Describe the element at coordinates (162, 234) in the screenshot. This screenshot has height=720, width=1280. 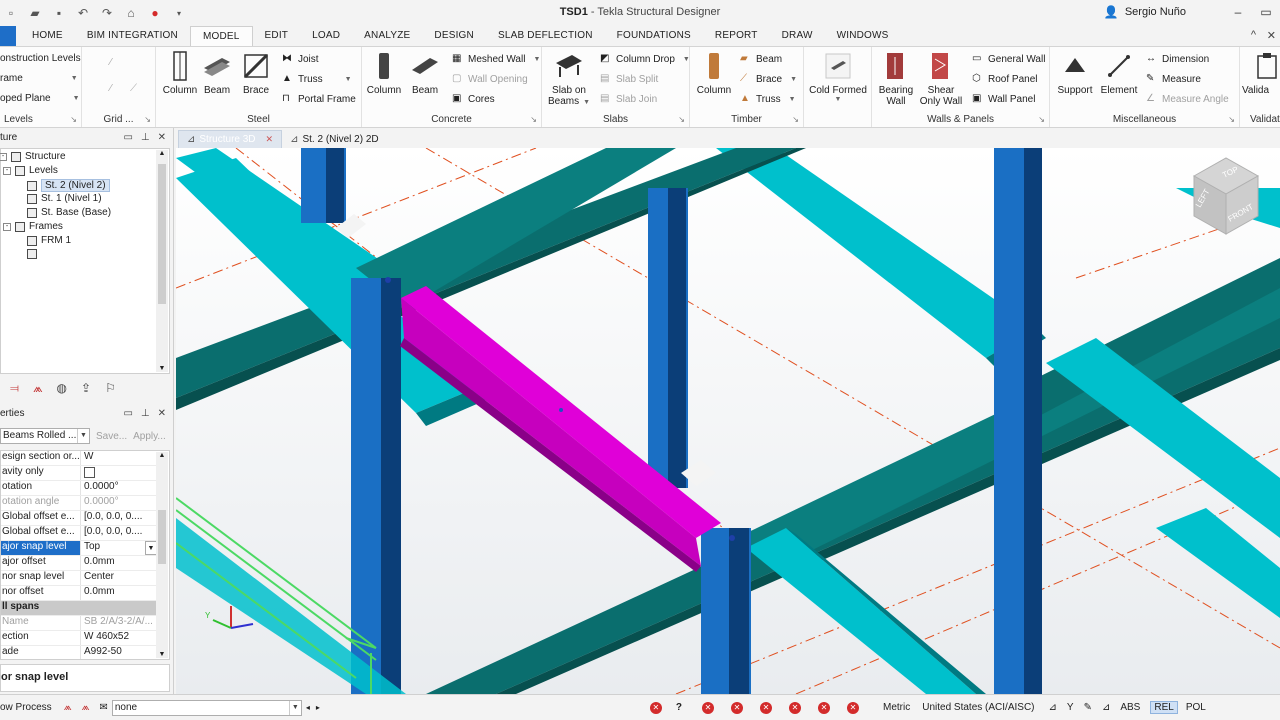
I see `tree-scroll-thumb` at that location.